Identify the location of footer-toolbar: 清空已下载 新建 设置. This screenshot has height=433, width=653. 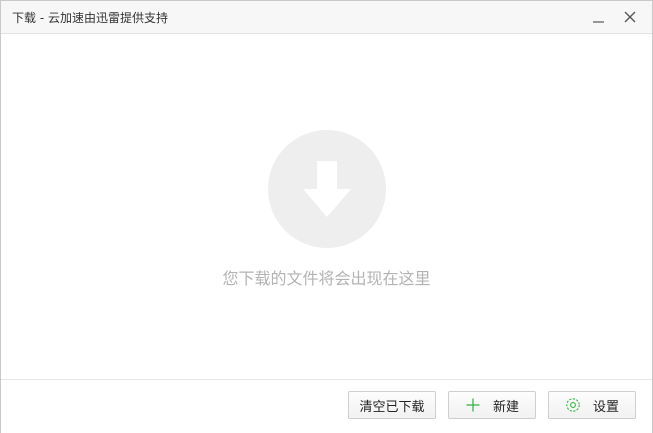
(326, 406).